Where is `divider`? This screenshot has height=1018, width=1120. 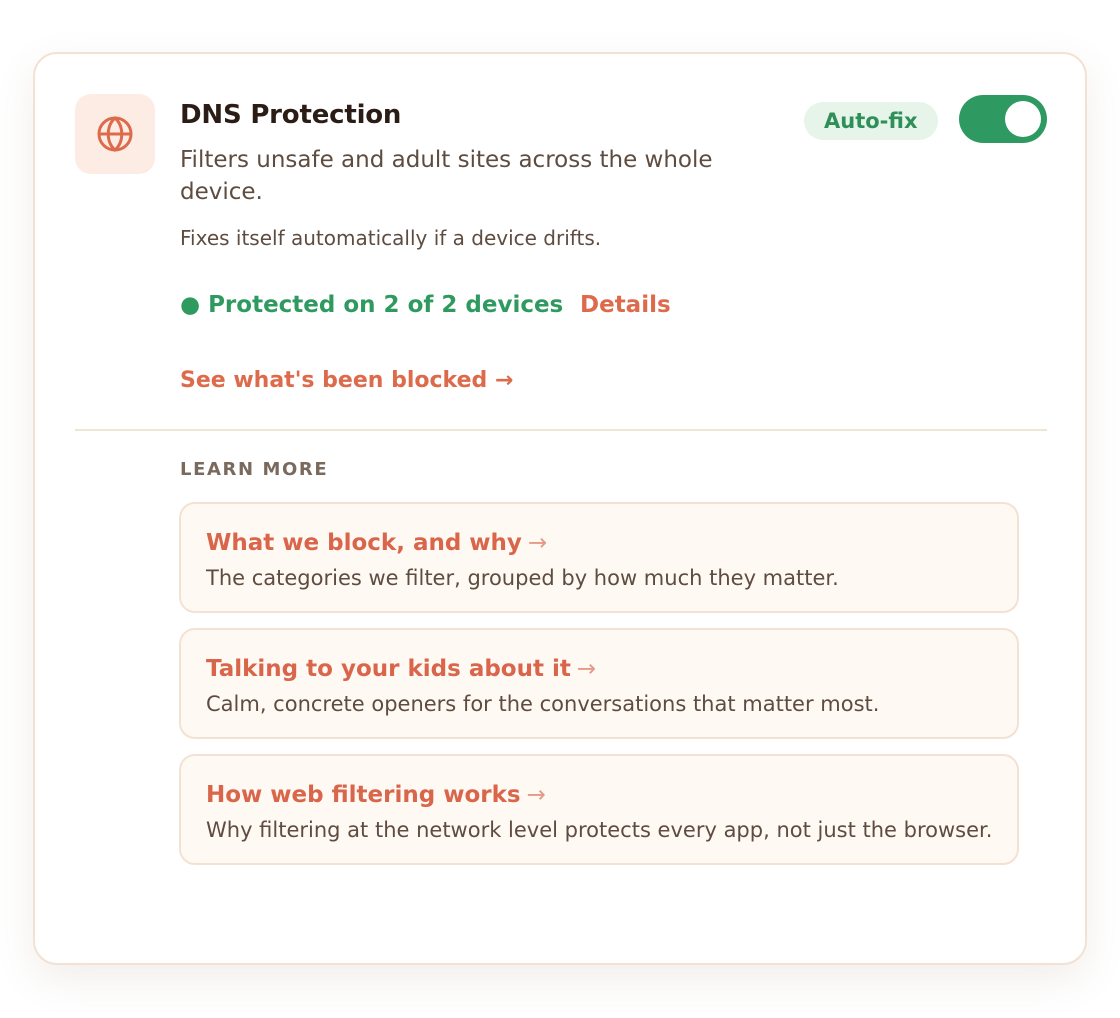
divider is located at coordinates (561, 430).